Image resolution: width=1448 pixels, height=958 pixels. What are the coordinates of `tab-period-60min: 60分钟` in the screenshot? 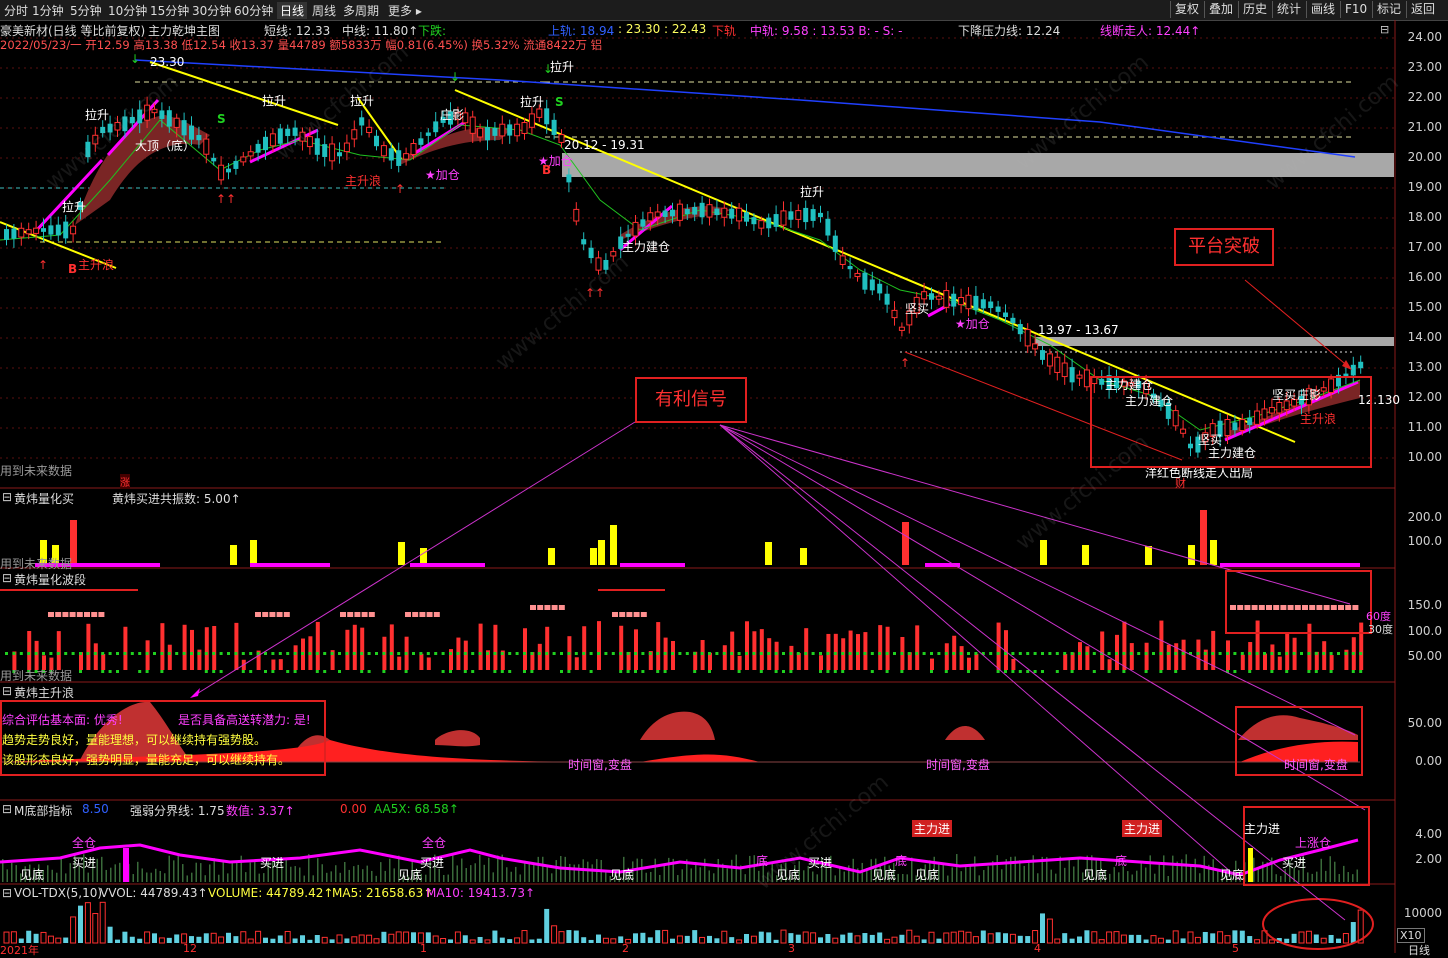 It's located at (253, 10).